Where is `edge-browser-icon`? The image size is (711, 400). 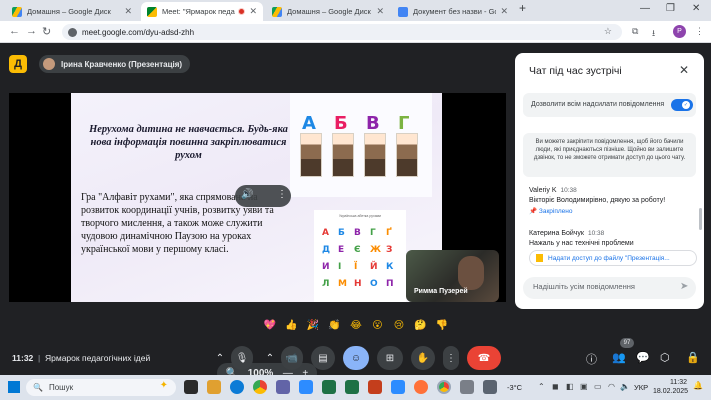 edge-browser-icon is located at coordinates (237, 387).